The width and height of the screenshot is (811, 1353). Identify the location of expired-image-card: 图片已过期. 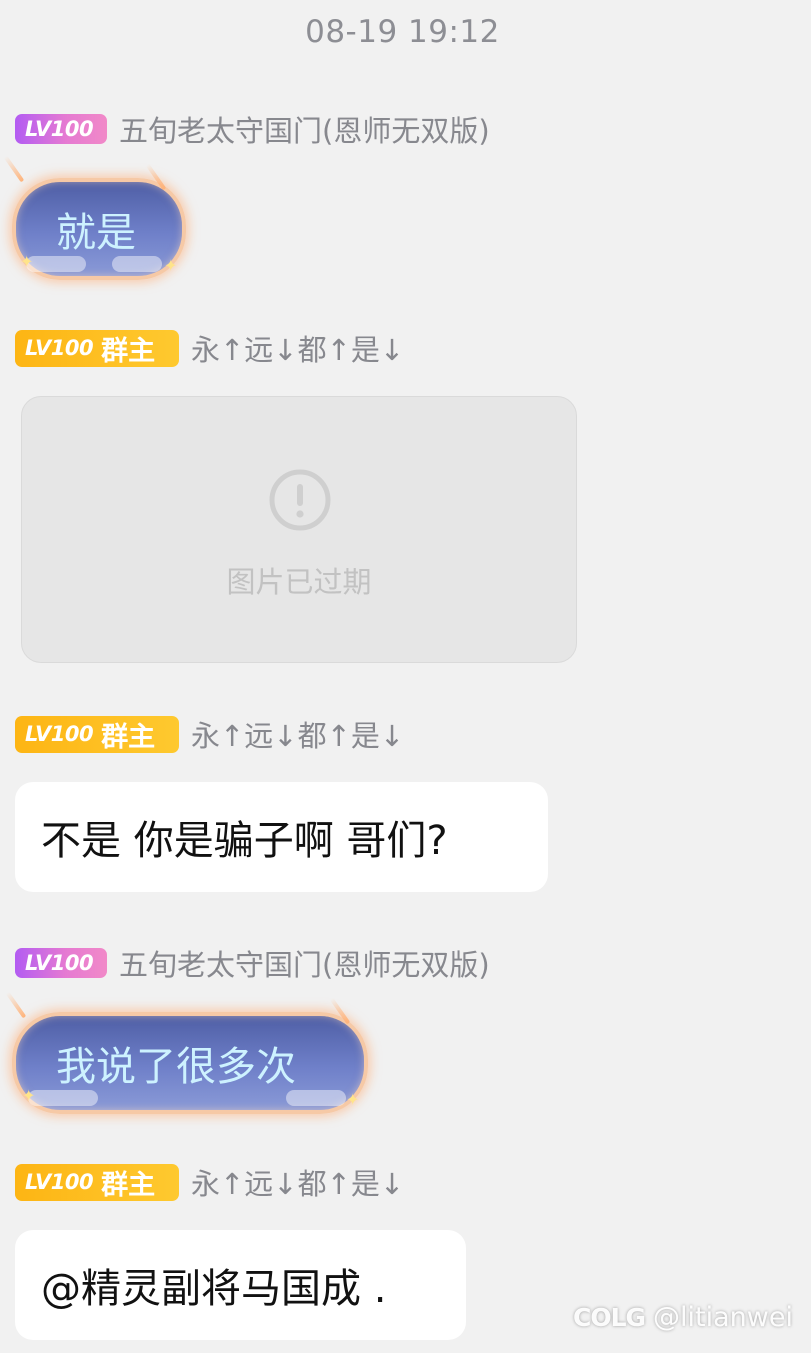
(299, 529).